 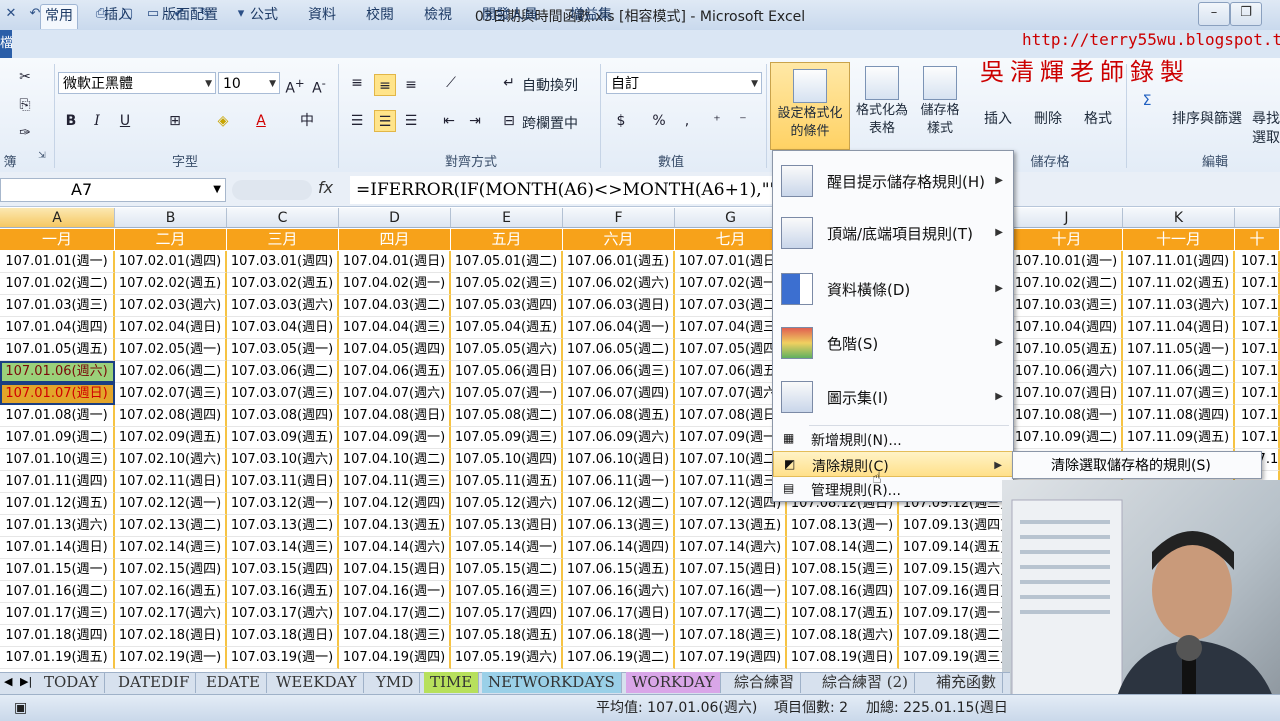 I want to click on menu-item-color-scales: 色階(S) ▶, so click(x=893, y=342).